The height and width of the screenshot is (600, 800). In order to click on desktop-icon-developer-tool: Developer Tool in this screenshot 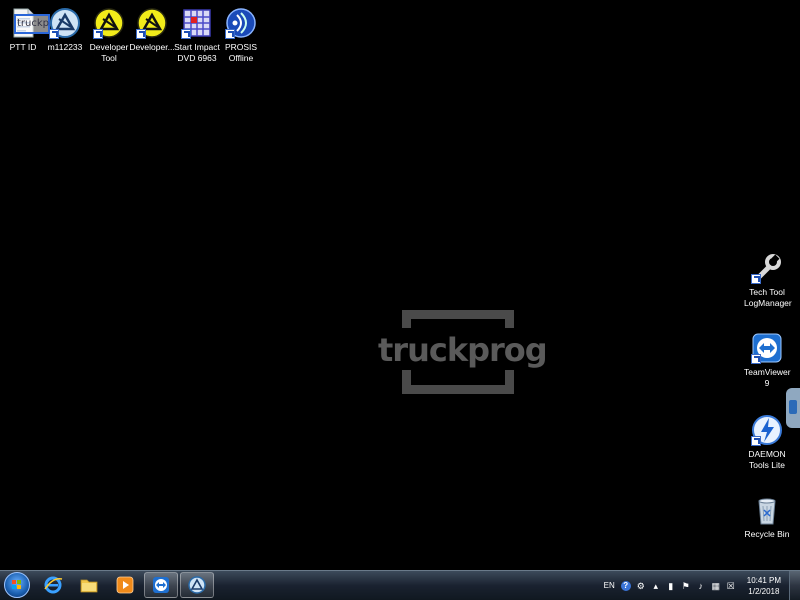, I will do `click(109, 35)`.